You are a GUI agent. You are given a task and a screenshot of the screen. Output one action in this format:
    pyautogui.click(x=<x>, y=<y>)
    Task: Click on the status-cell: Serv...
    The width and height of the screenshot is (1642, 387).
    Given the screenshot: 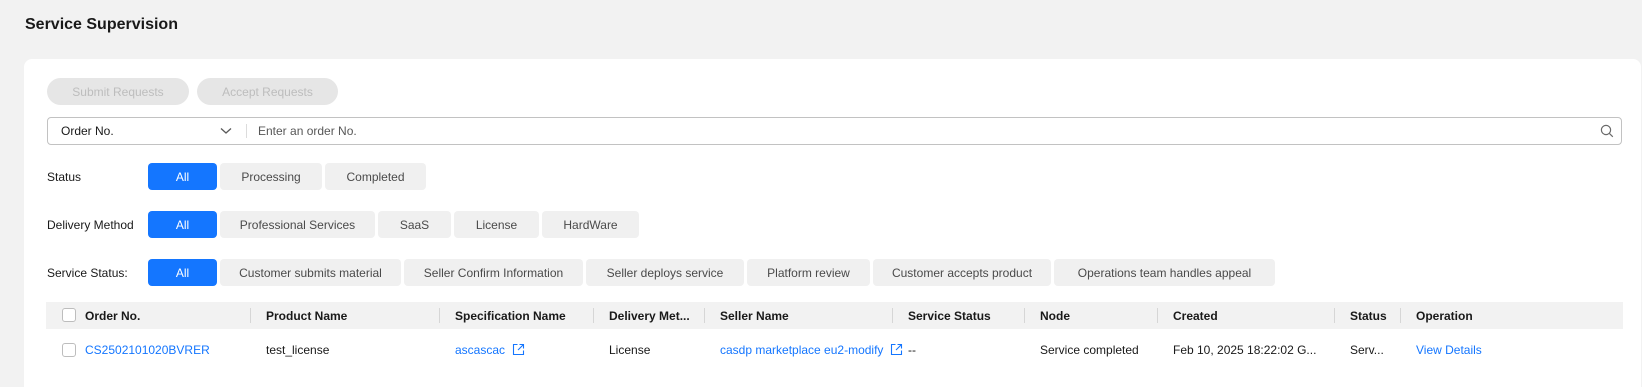 What is the action you would take?
    pyautogui.click(x=1367, y=349)
    